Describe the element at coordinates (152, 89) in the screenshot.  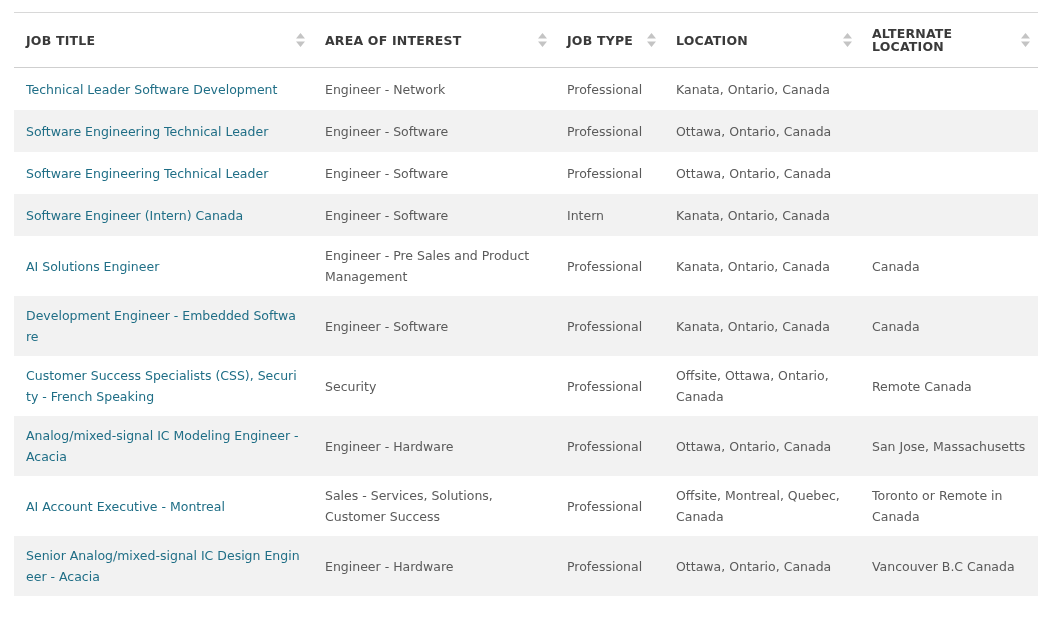
I see `job-title-link: Technical Leader Software Development` at that location.